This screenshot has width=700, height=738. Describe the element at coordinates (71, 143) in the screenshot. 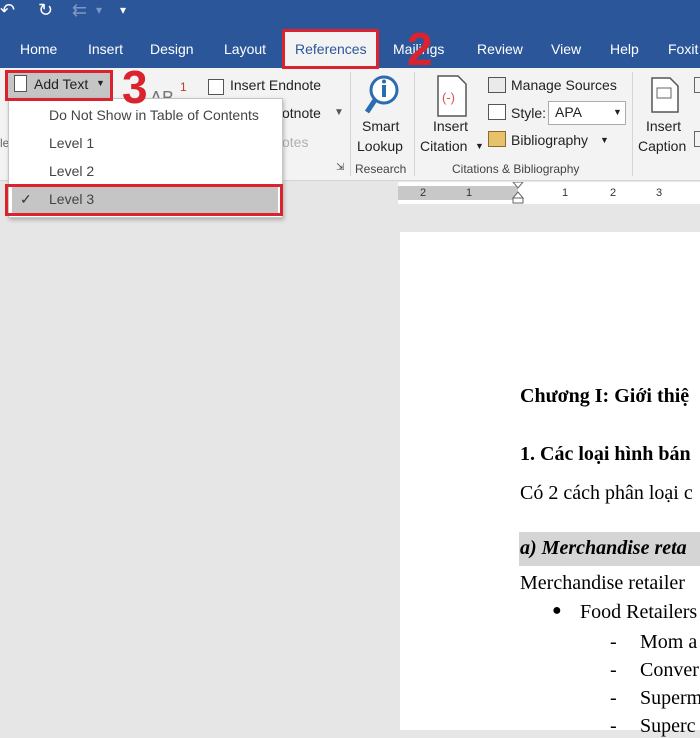

I see `menu-item-level-1: Level 1` at that location.